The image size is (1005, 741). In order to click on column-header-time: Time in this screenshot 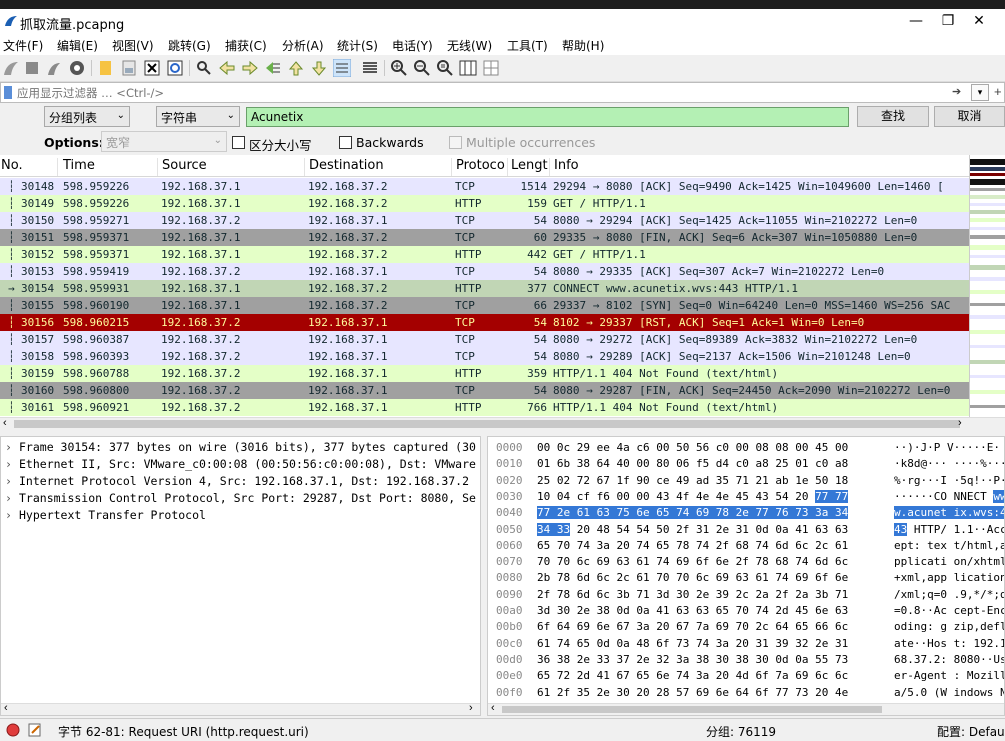, I will do `click(108, 167)`.